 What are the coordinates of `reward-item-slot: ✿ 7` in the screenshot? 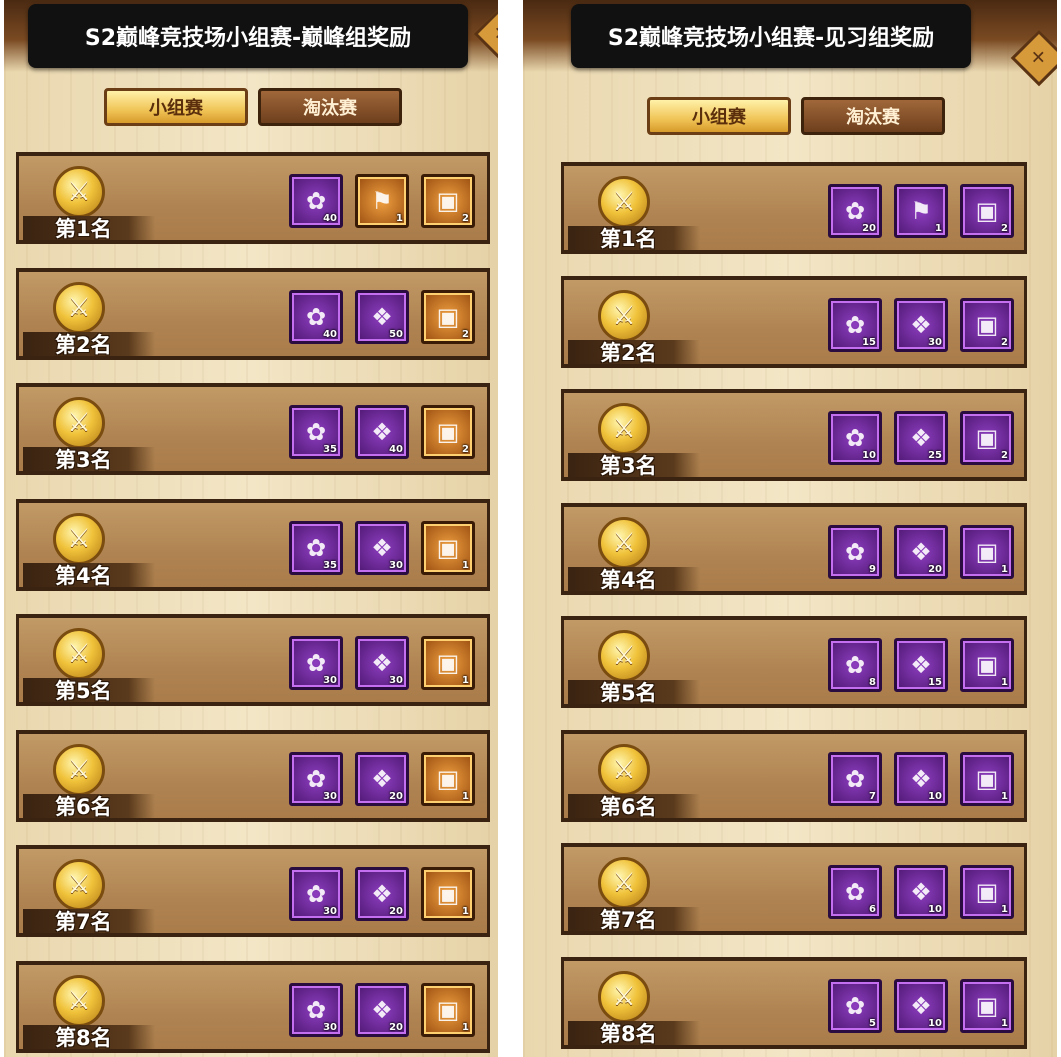 It's located at (855, 778).